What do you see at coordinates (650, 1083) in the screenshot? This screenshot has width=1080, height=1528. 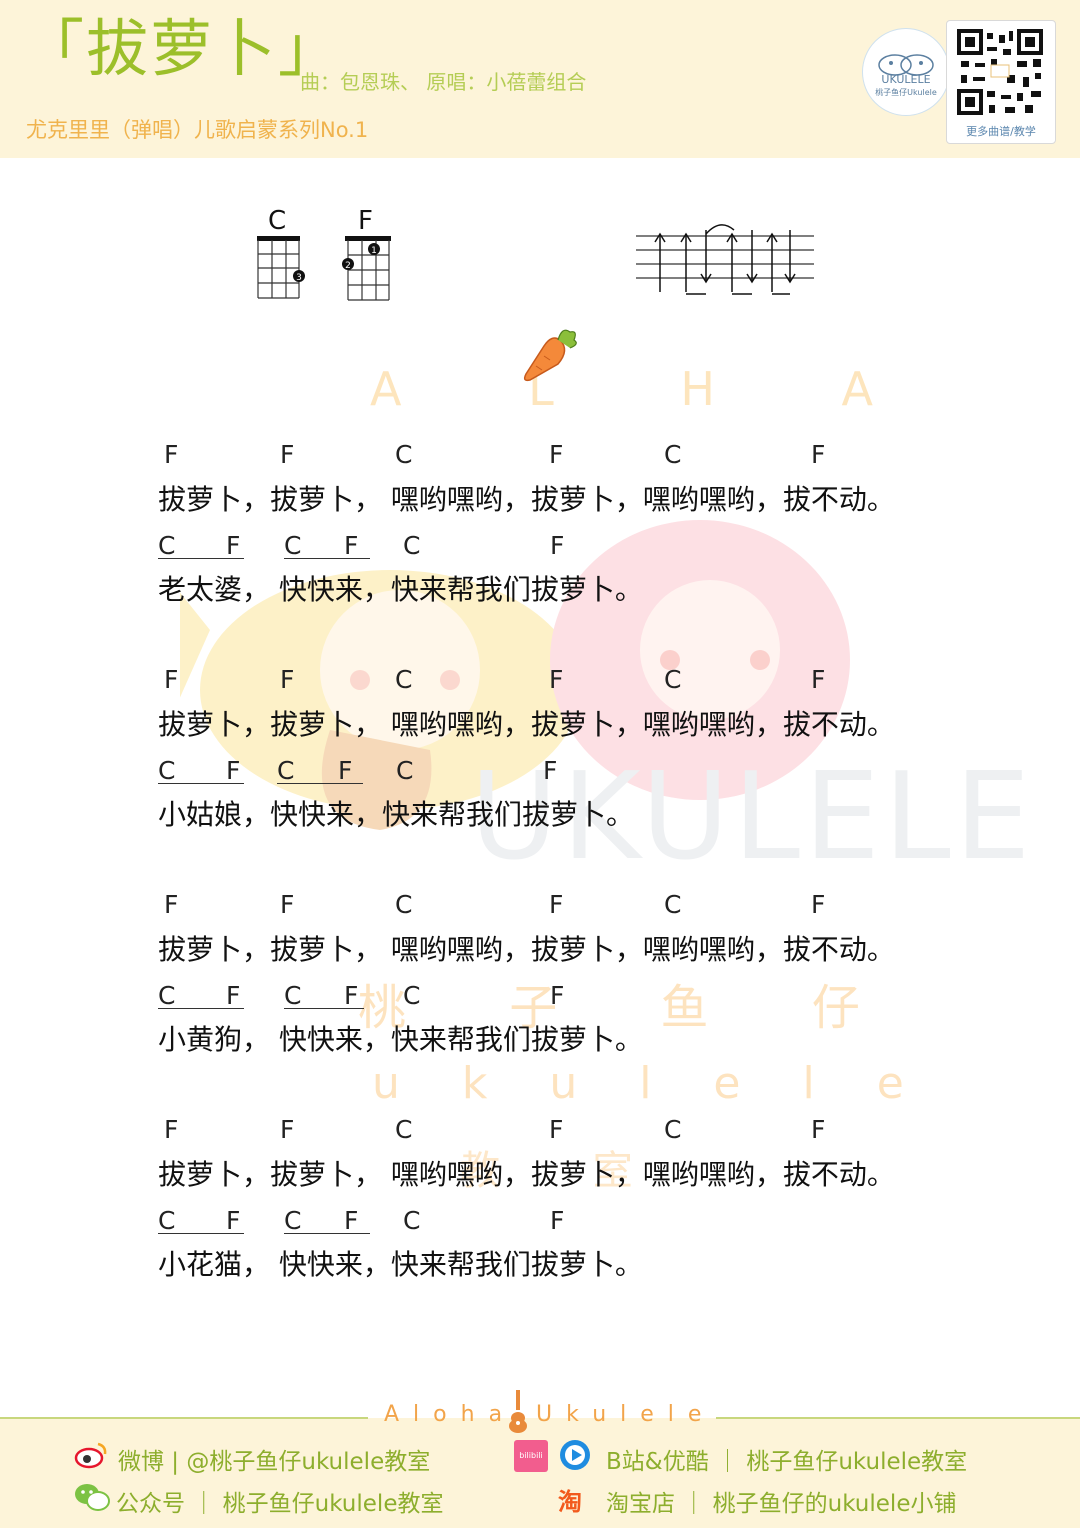 I see `brand-watermark-en: u k u l e l e` at bounding box center [650, 1083].